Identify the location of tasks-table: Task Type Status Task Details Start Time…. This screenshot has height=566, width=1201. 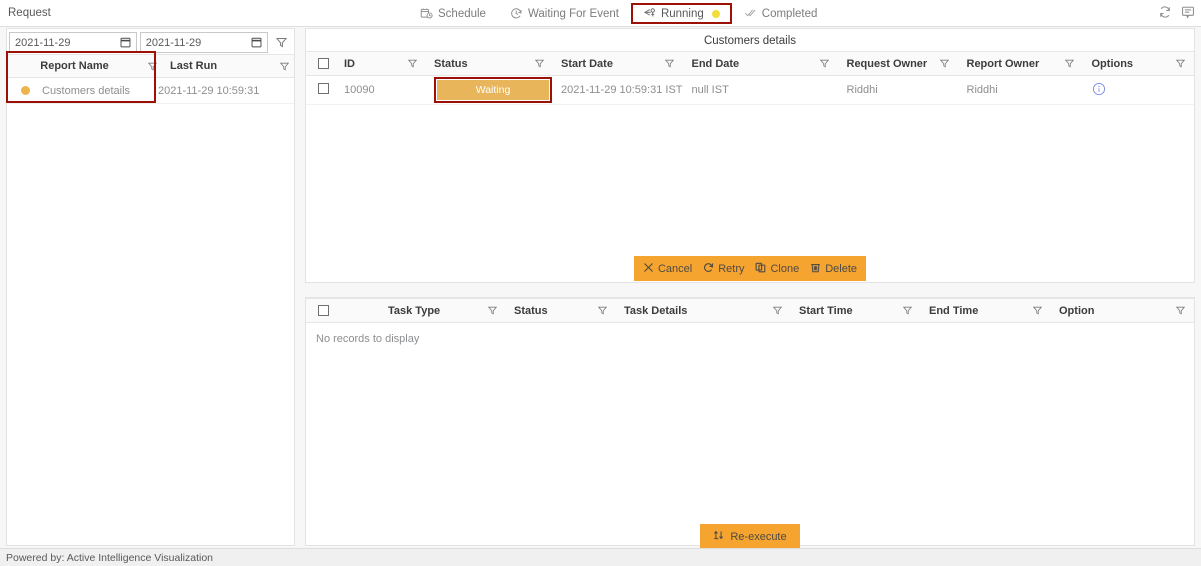
(750, 310).